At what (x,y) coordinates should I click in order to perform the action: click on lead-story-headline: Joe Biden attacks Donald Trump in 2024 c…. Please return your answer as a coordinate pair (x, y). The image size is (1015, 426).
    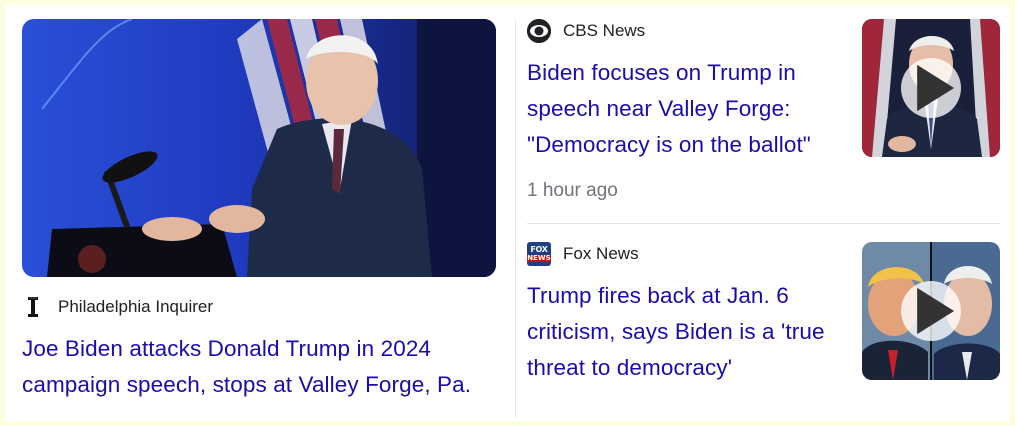
    Looking at the image, I should click on (262, 367).